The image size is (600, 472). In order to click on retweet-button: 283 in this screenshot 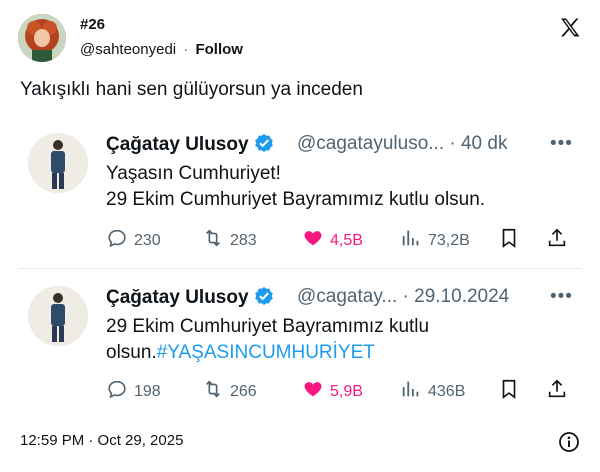, I will do `click(229, 240)`.